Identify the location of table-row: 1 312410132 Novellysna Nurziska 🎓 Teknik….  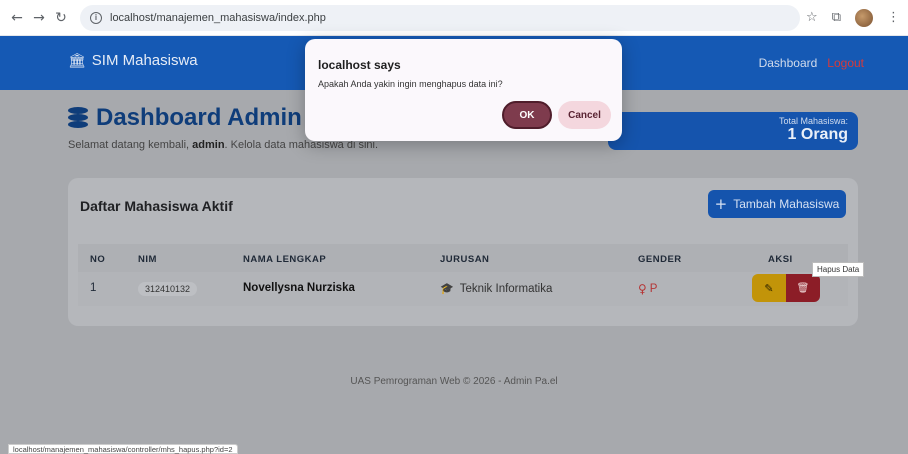
(463, 289).